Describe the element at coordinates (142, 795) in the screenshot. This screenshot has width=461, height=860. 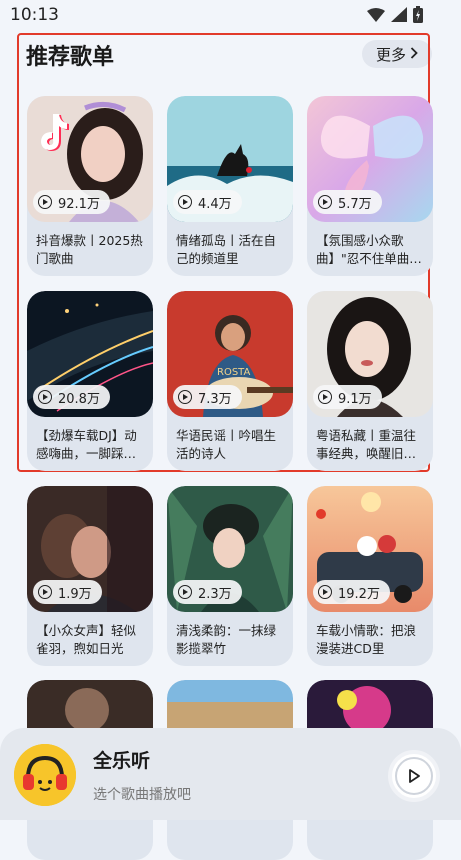
I see `player-subtitle: 选个歌曲播放吧` at that location.